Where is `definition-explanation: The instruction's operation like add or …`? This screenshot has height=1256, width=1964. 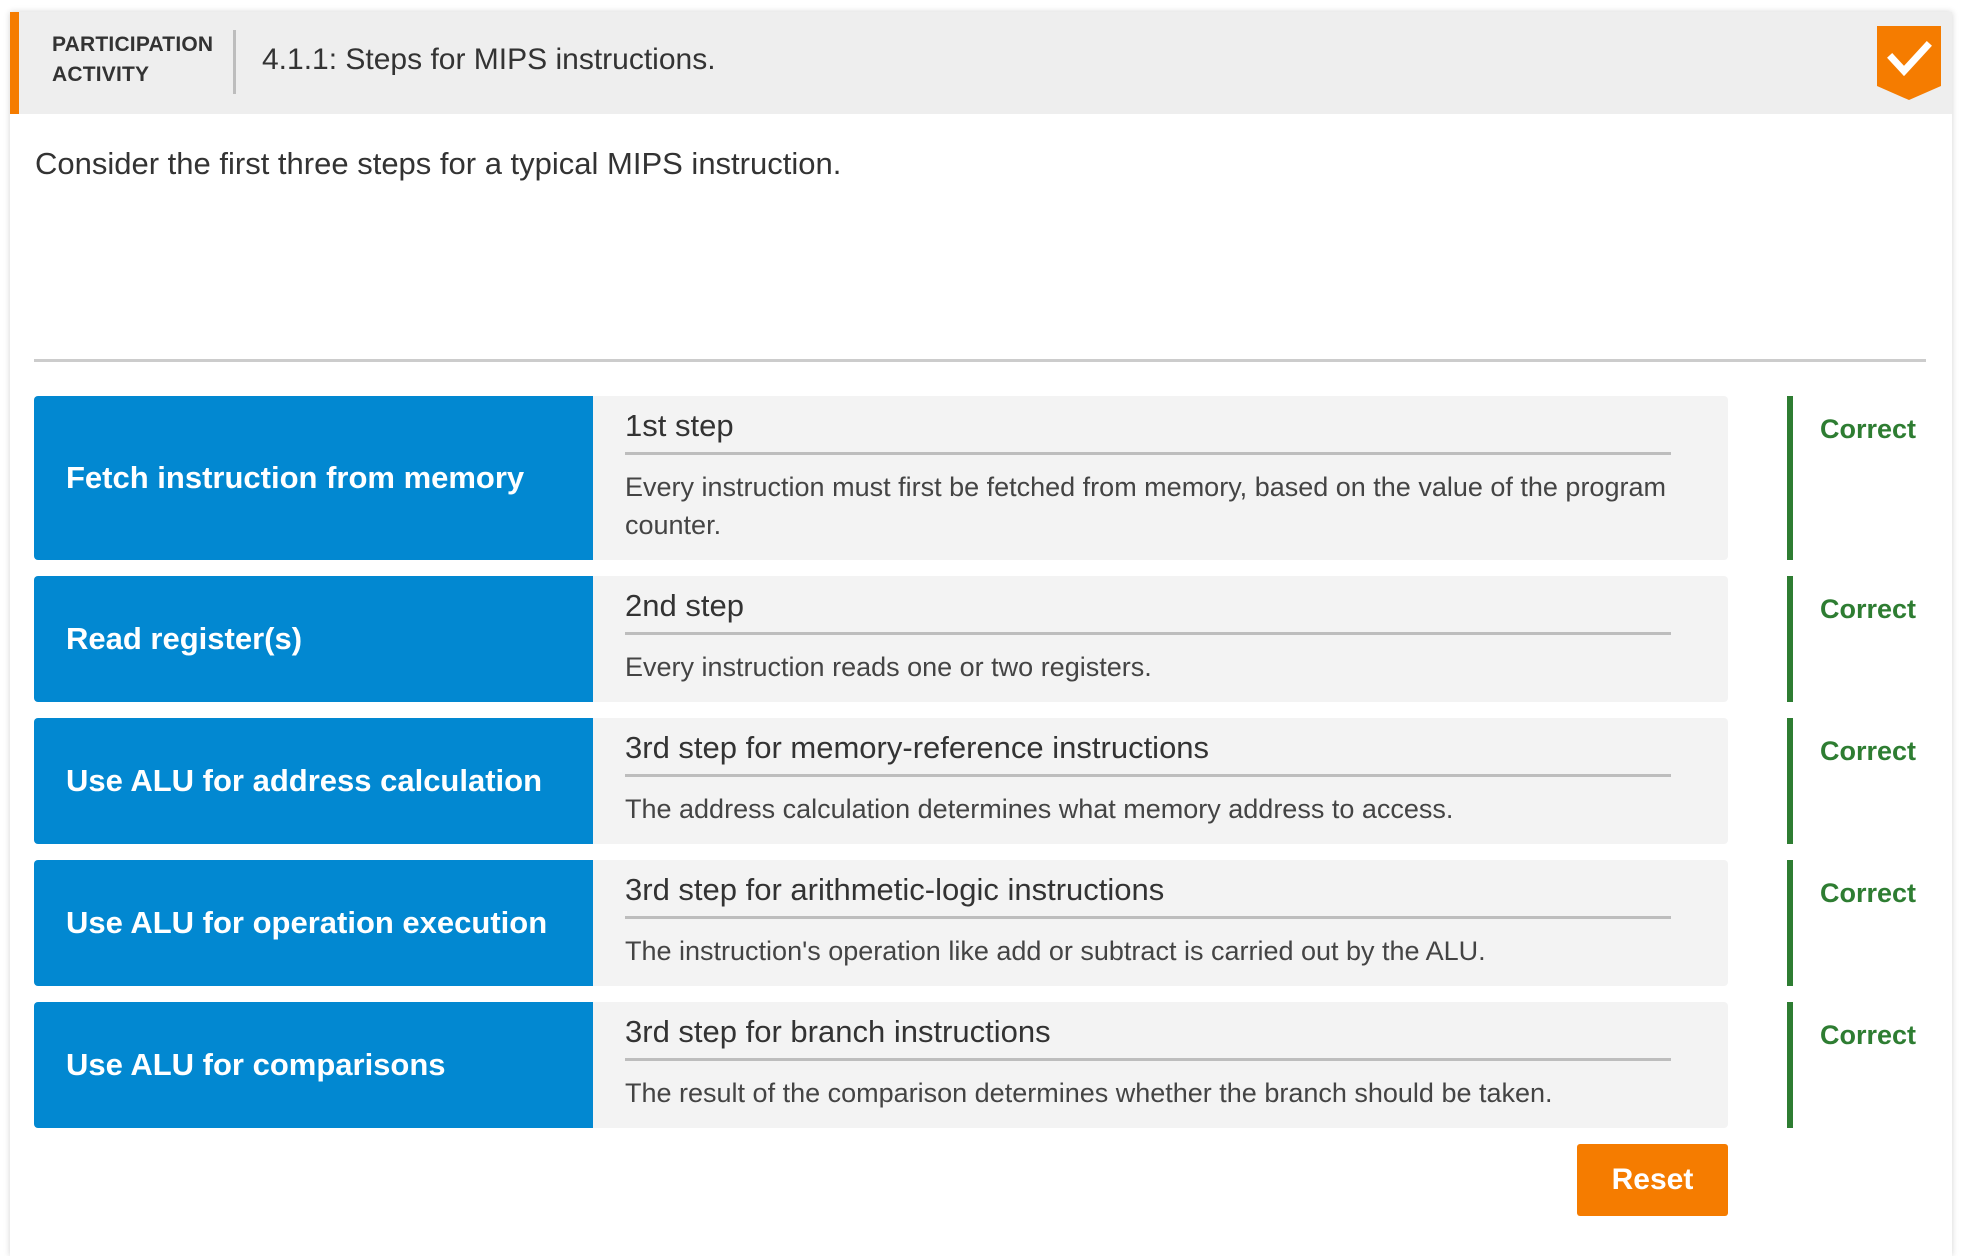 definition-explanation: The instruction's operation like add or … is located at coordinates (1055, 951).